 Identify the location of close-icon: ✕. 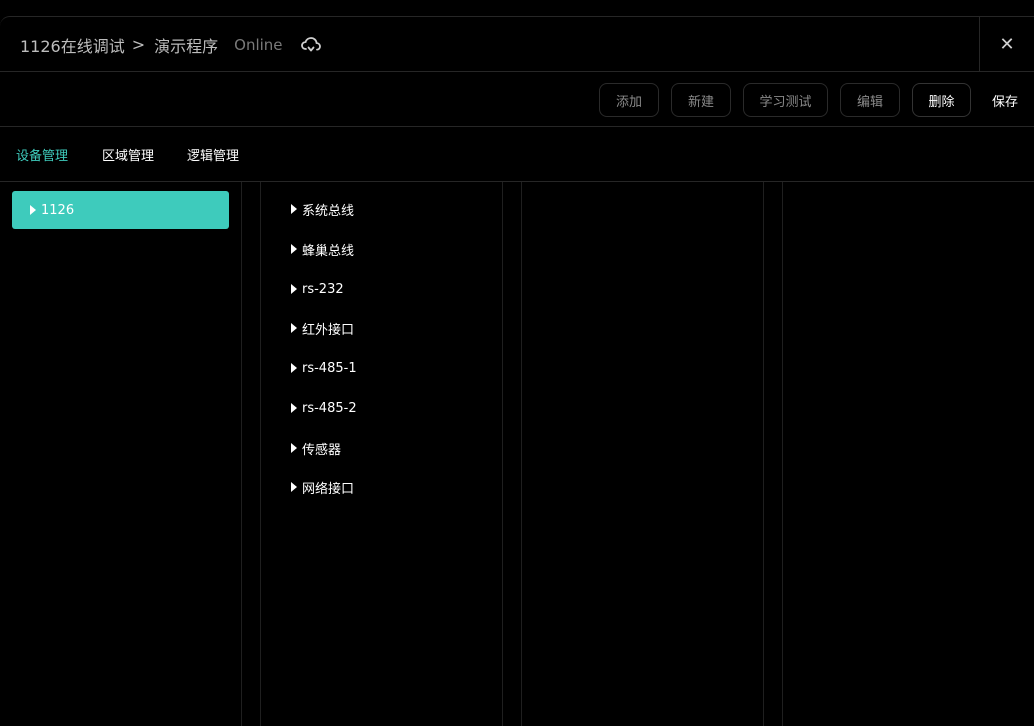
(1007, 44).